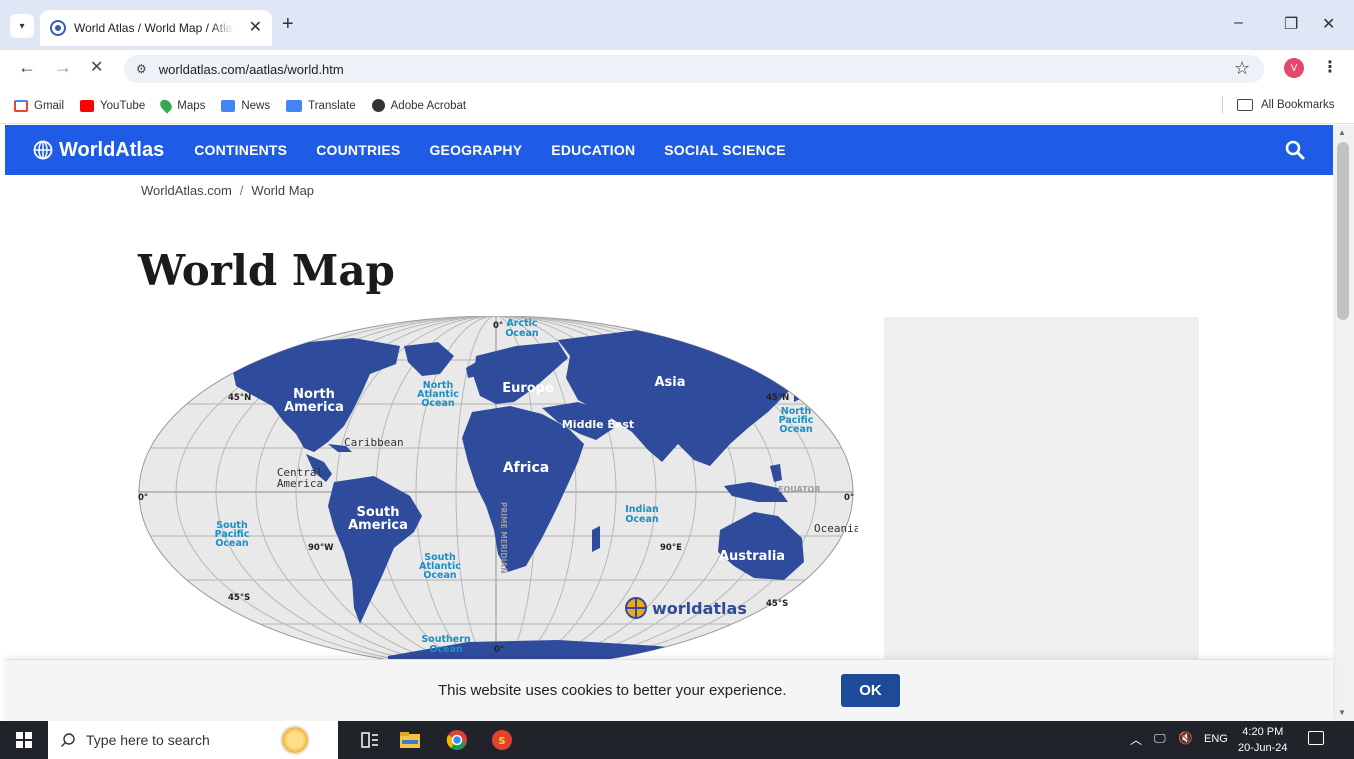  What do you see at coordinates (1263, 748) in the screenshot?
I see `clock-date: 20-Jun-24` at bounding box center [1263, 748].